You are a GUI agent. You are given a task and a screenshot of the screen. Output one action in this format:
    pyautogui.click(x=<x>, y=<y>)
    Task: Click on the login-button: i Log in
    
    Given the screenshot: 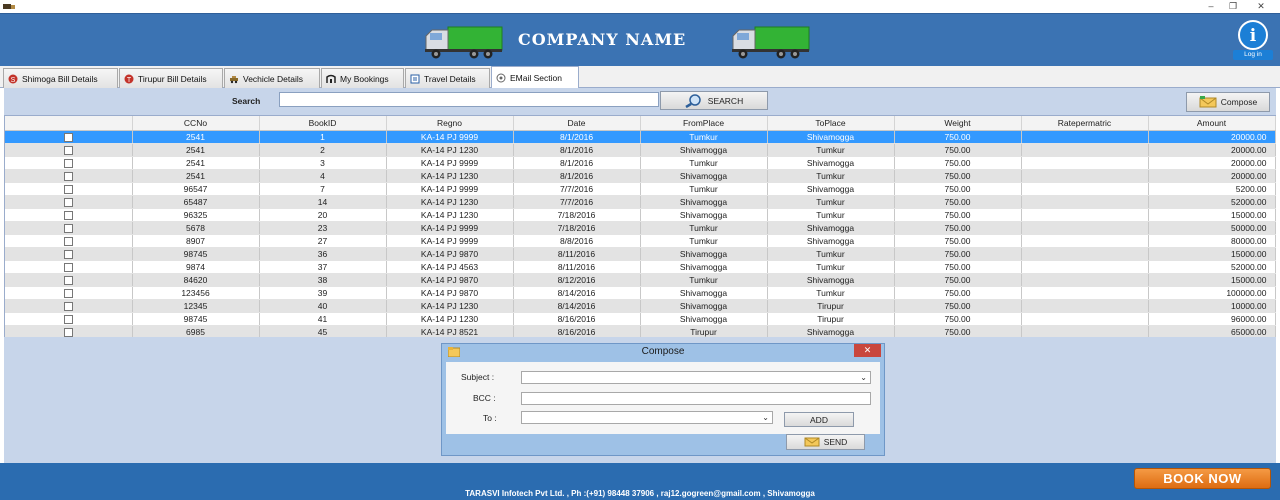 What is the action you would take?
    pyautogui.click(x=1253, y=41)
    